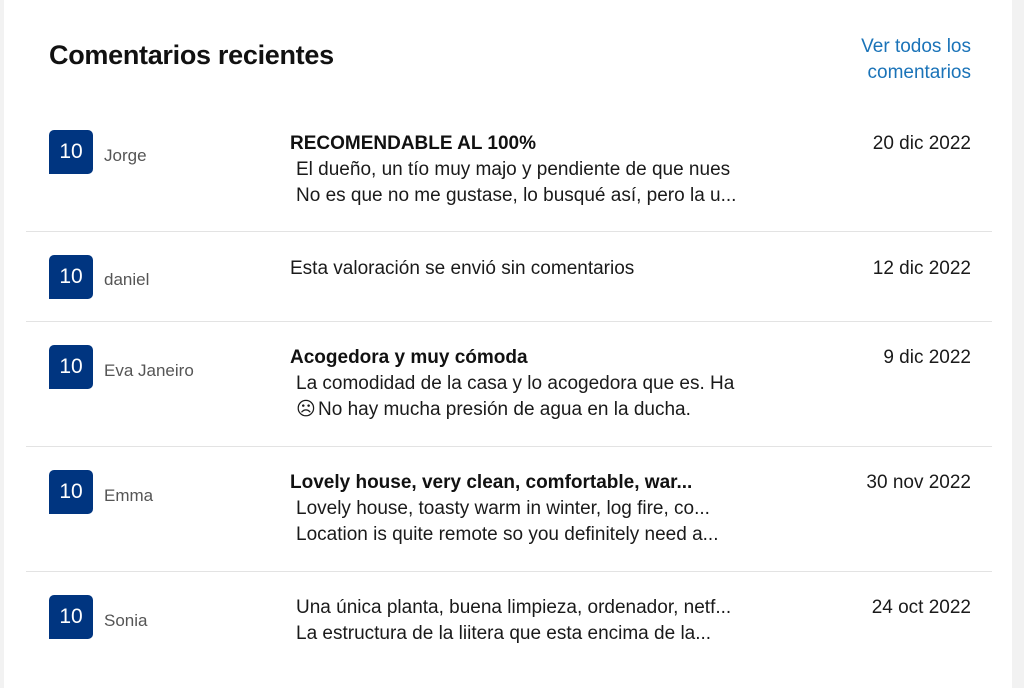 The width and height of the screenshot is (1024, 688). I want to click on review-body: Esta valoración se envió sin comentarios, so click(522, 269).